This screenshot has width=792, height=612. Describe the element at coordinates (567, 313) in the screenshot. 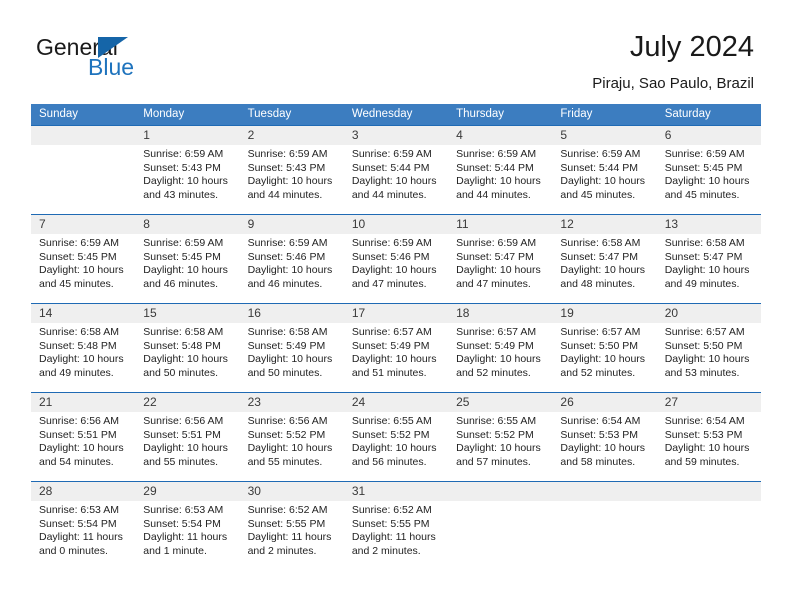

I see `day-number: 19` at that location.